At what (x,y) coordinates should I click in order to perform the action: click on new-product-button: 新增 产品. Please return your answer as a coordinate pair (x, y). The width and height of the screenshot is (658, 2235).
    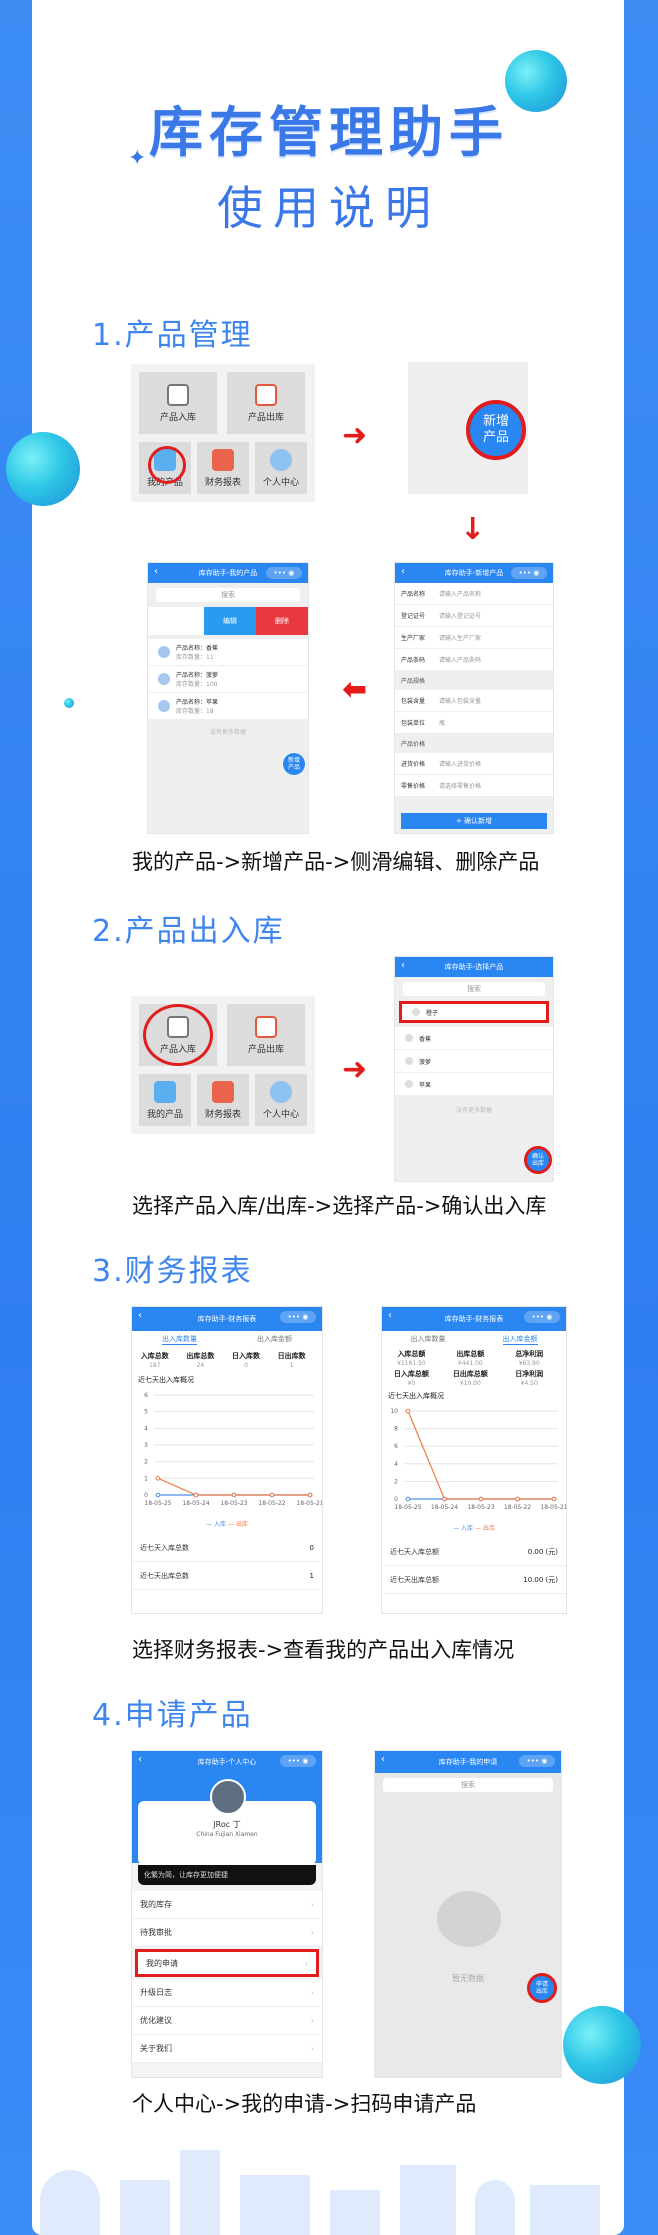
    Looking at the image, I should click on (496, 430).